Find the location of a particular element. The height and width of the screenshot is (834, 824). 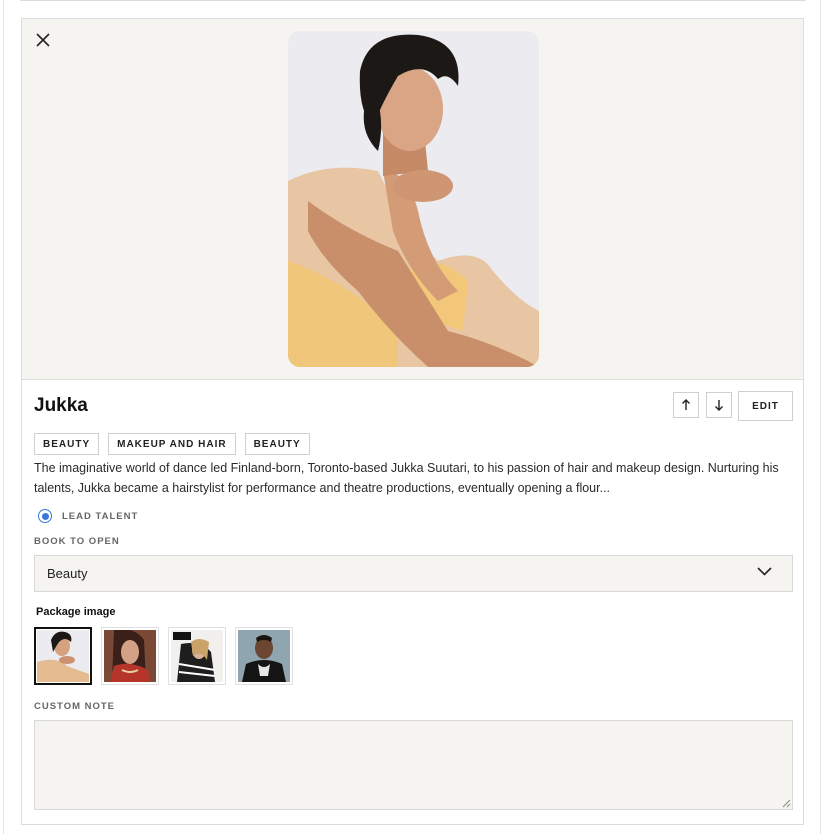

tag-list: BEAUTY MAKEUP AND HAIR BEAUTY is located at coordinates (172, 444).